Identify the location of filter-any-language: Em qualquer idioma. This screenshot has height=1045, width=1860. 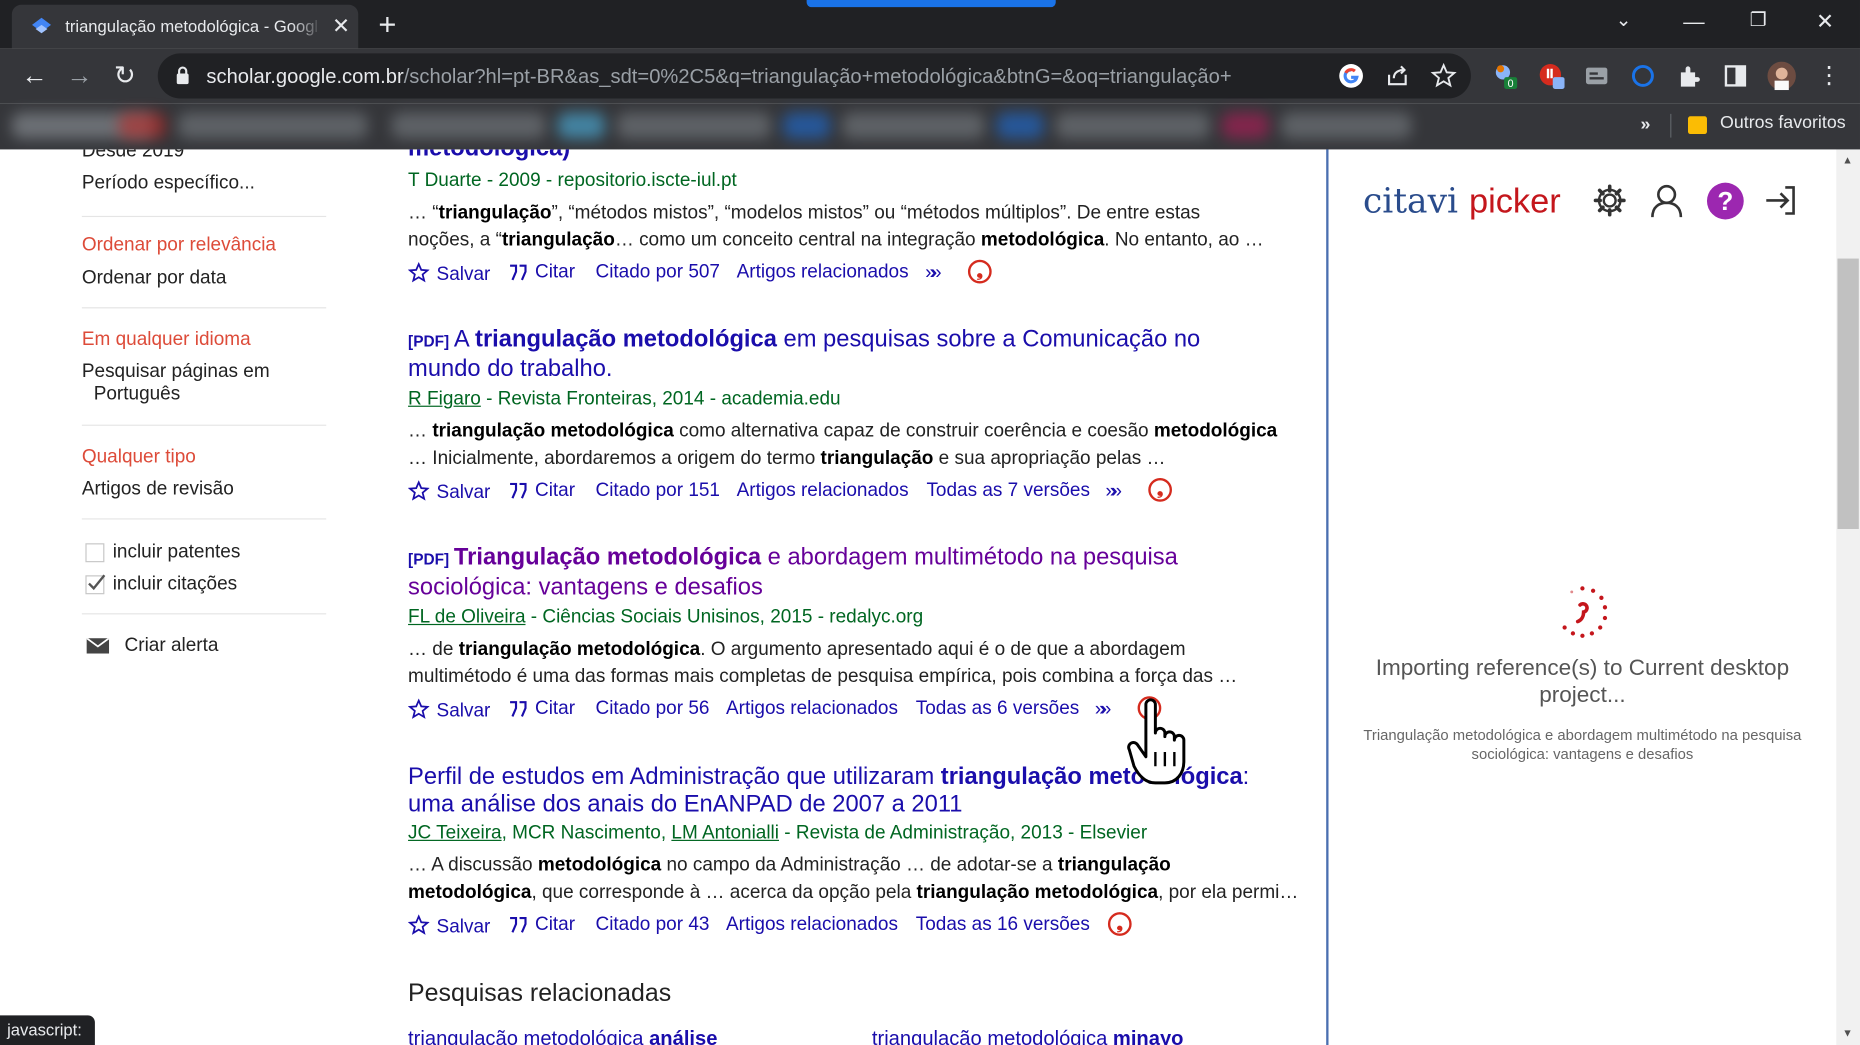
(166, 340).